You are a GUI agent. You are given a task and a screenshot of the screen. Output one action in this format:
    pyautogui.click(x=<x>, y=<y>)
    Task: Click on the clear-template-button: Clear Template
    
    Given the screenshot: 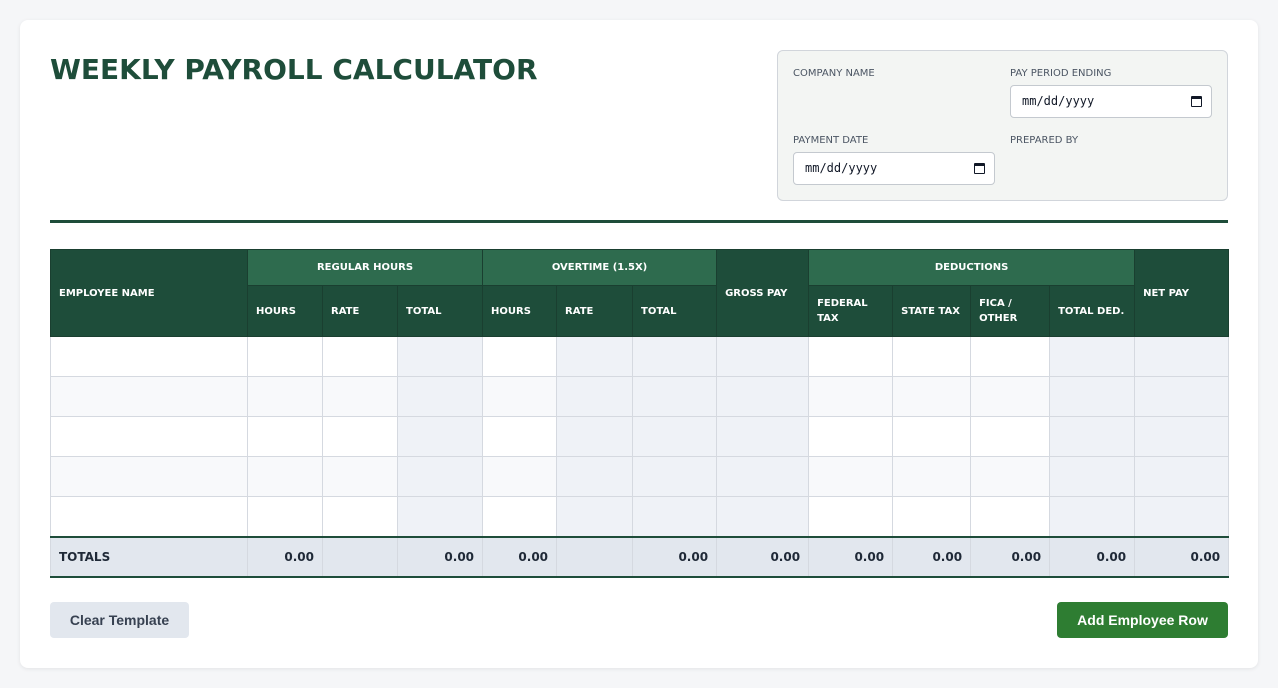 What is the action you would take?
    pyautogui.click(x=119, y=620)
    